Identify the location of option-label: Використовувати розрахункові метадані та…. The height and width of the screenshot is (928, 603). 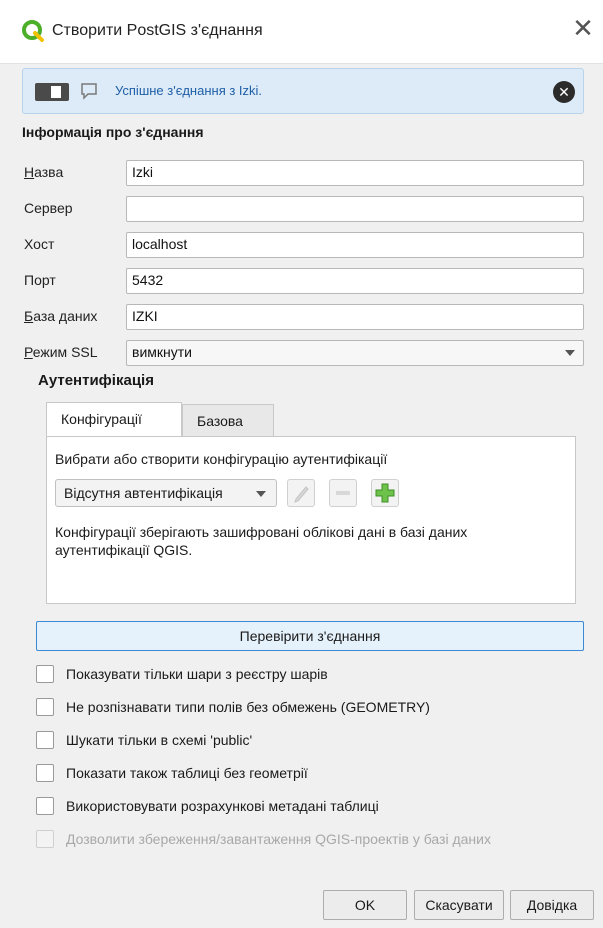
(222, 806).